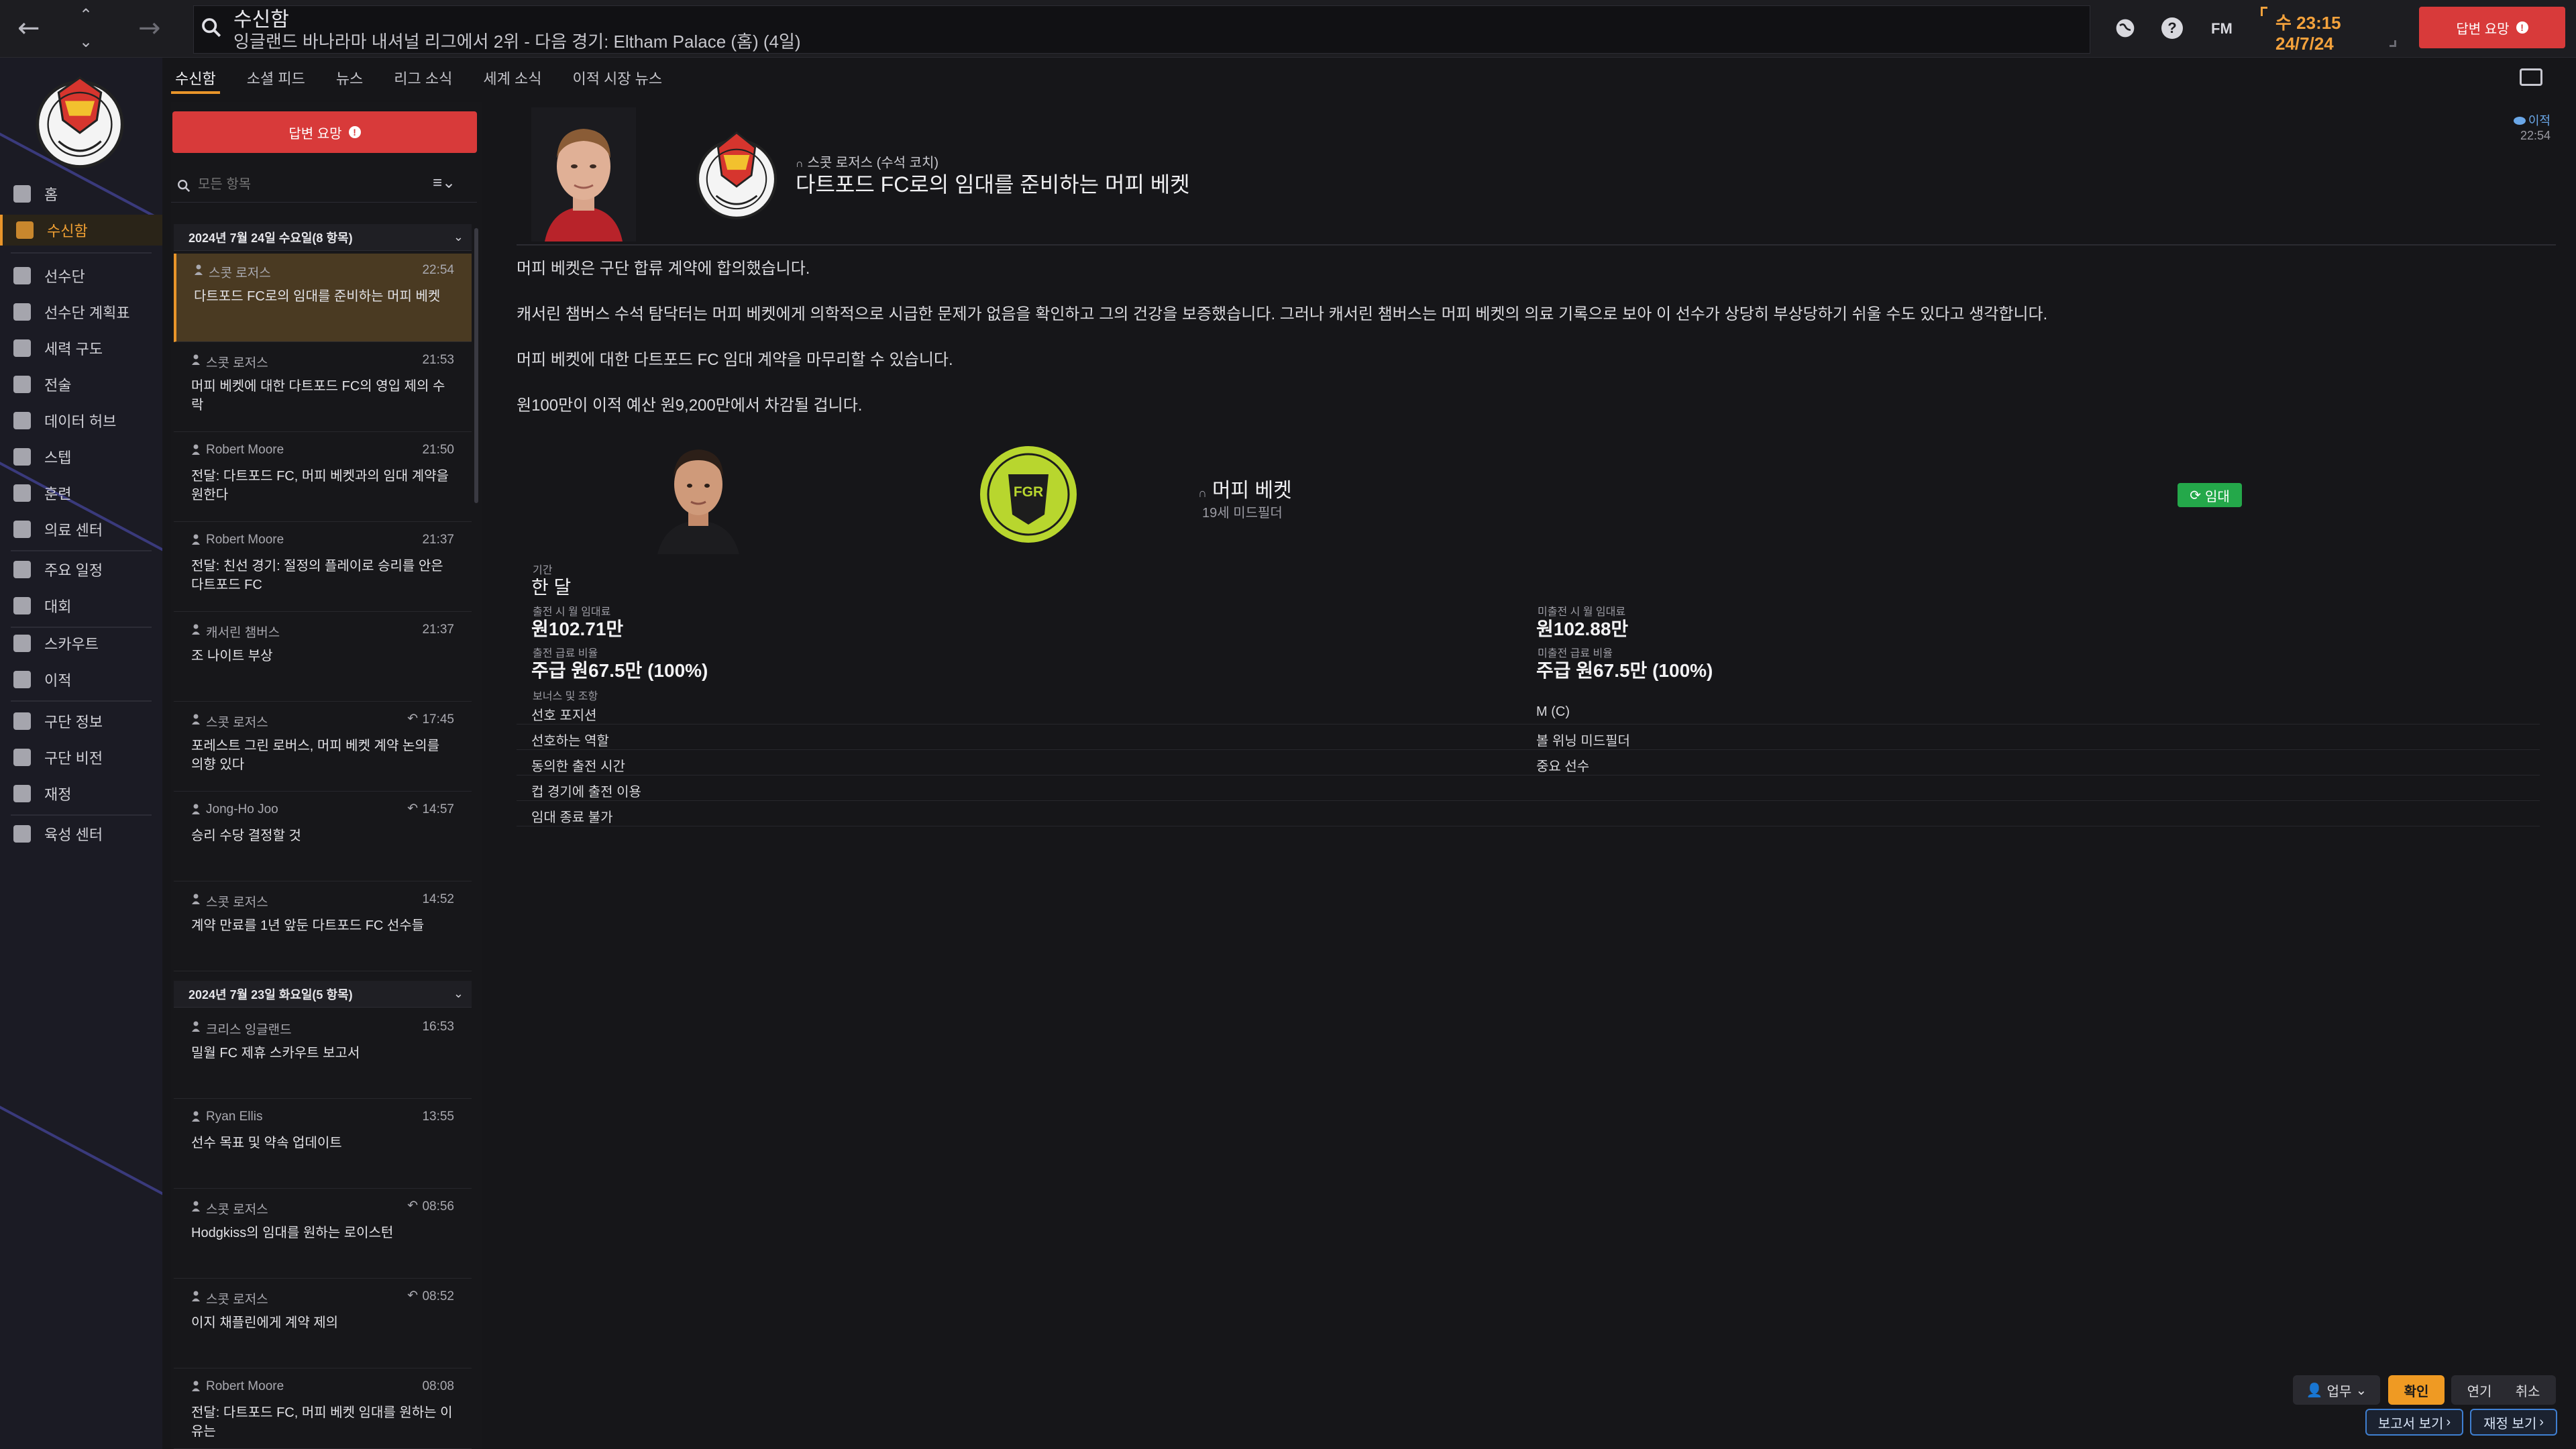  I want to click on sidebar-item-label: 구단 비전, so click(73, 758).